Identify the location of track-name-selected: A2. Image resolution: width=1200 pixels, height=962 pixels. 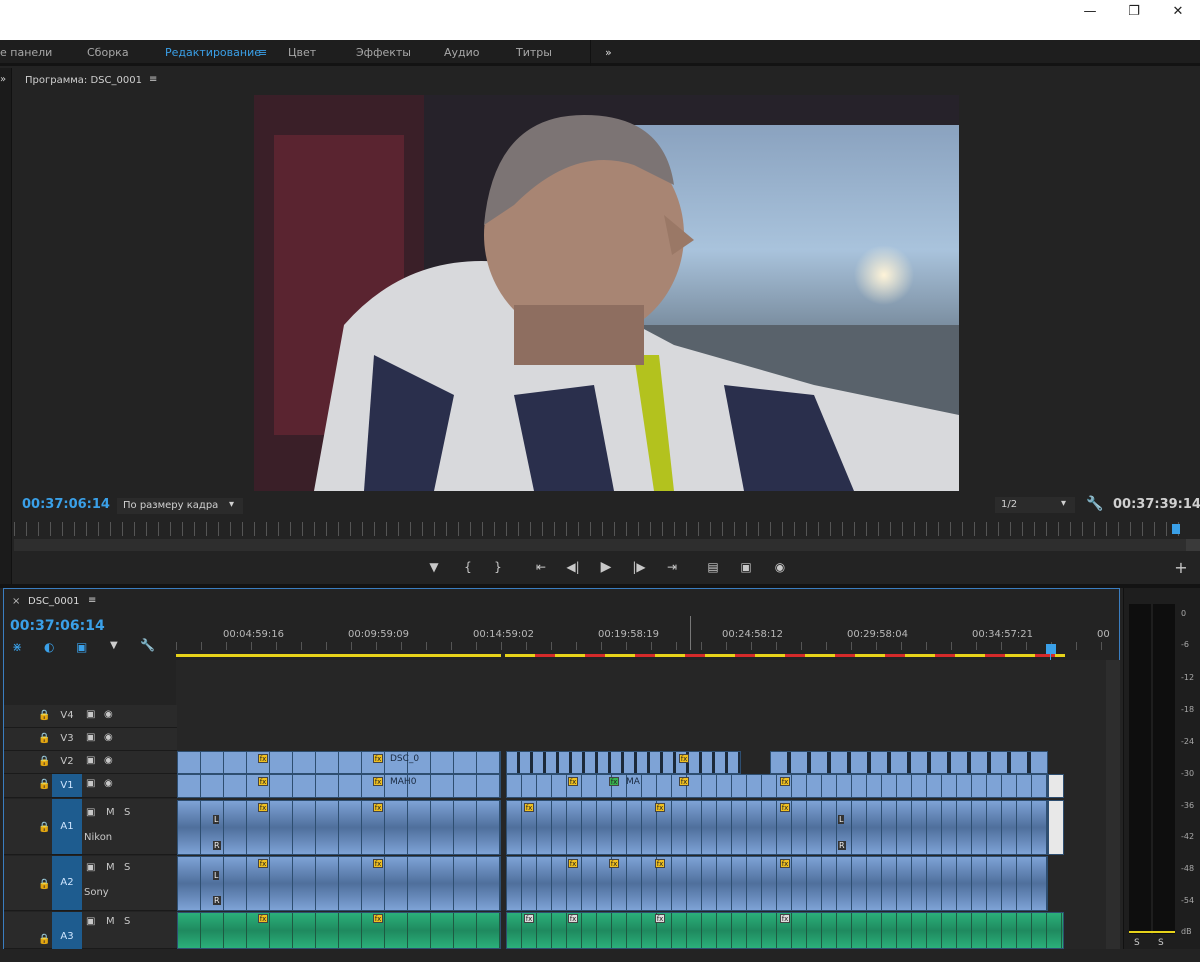
(67, 883).